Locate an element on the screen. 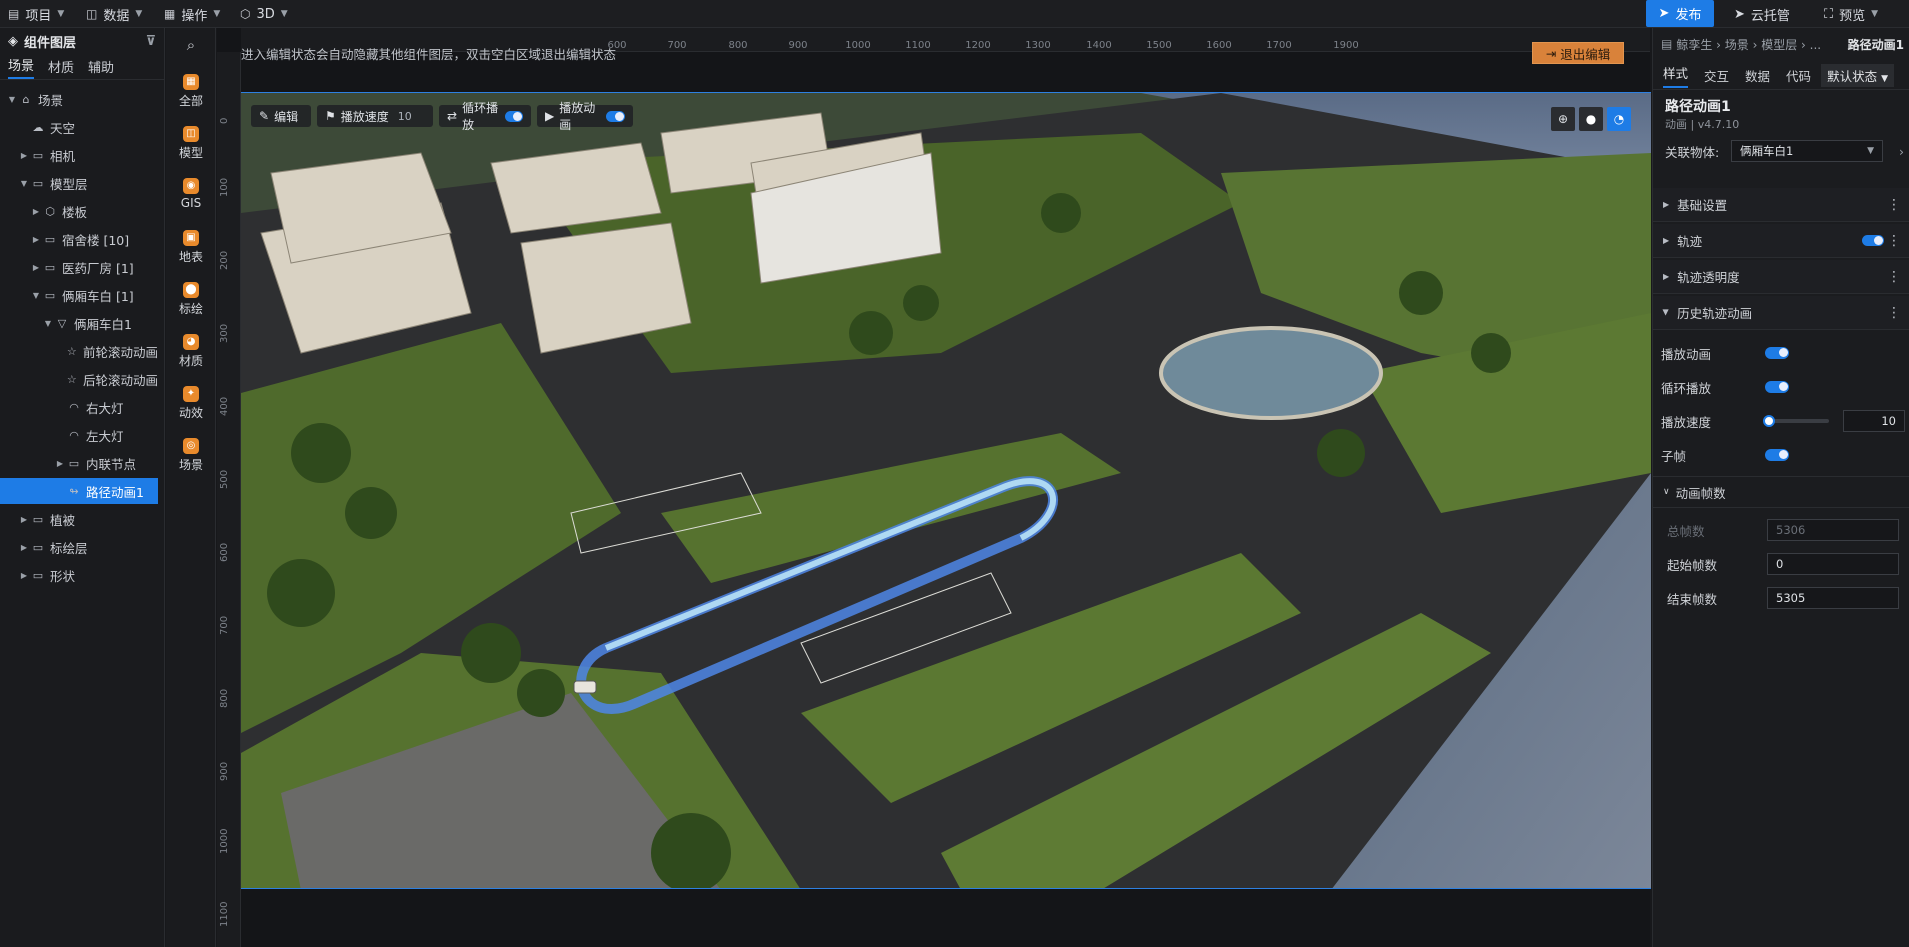 This screenshot has height=947, width=1909. layer-tree-item: ▼ ⌂ 场景 is located at coordinates (79, 99).